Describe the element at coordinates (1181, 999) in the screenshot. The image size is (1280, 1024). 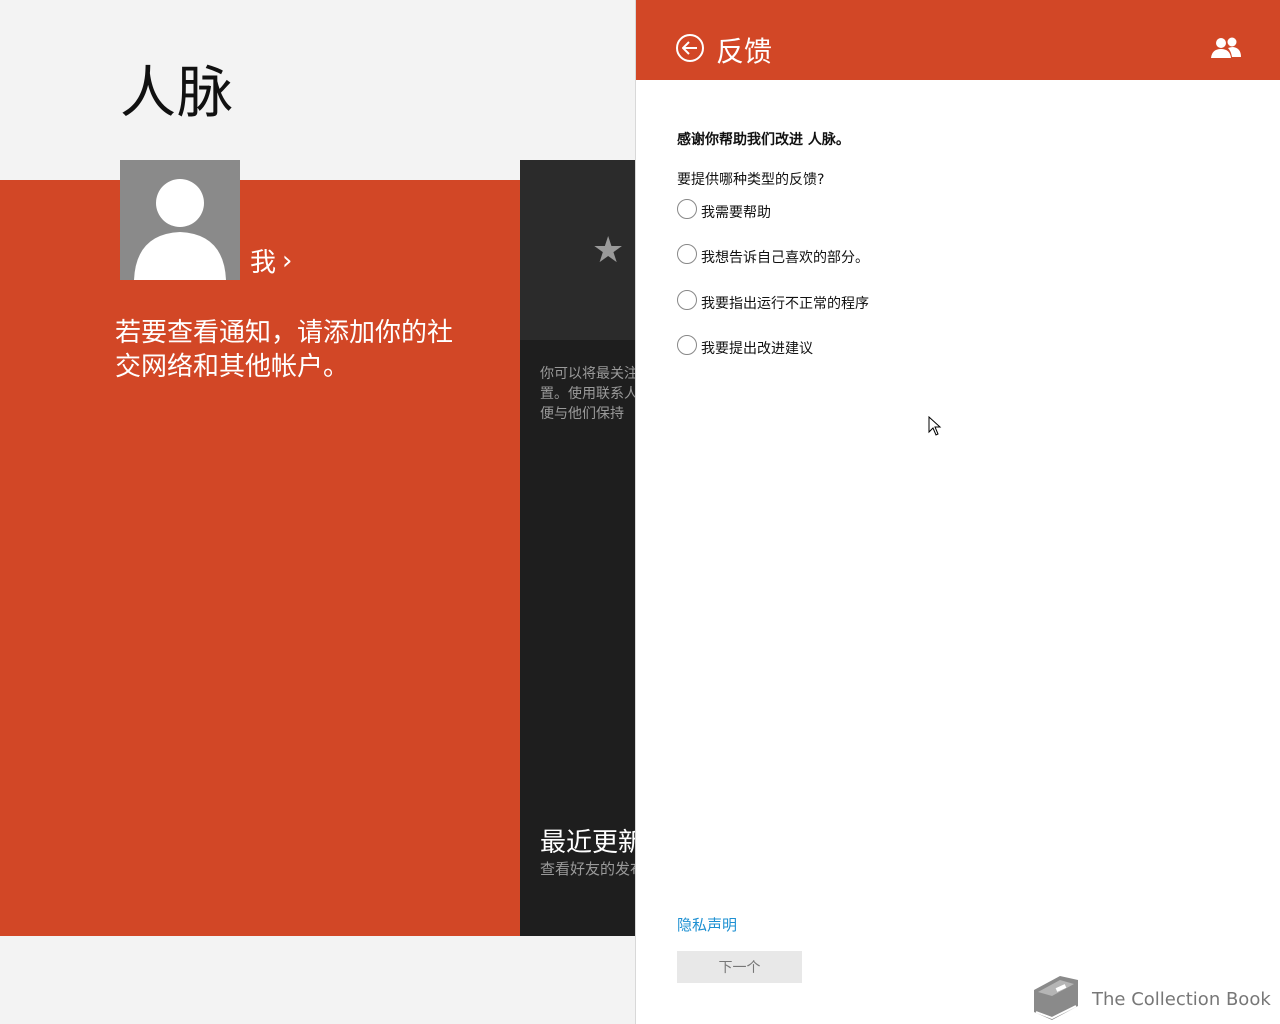
I see `watermark-text: The Collection Book` at that location.